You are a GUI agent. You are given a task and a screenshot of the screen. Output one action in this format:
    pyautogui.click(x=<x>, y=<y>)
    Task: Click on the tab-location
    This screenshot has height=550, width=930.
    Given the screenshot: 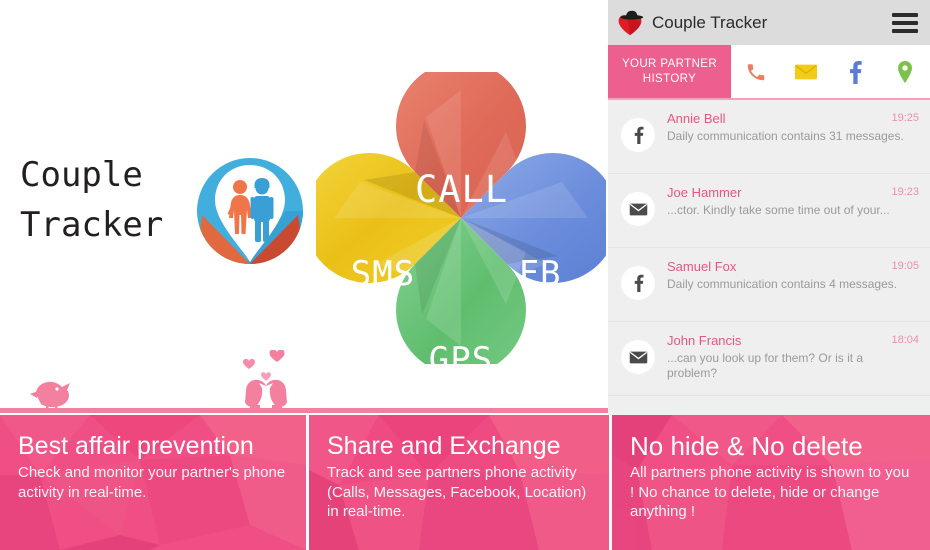 What is the action you would take?
    pyautogui.click(x=905, y=71)
    